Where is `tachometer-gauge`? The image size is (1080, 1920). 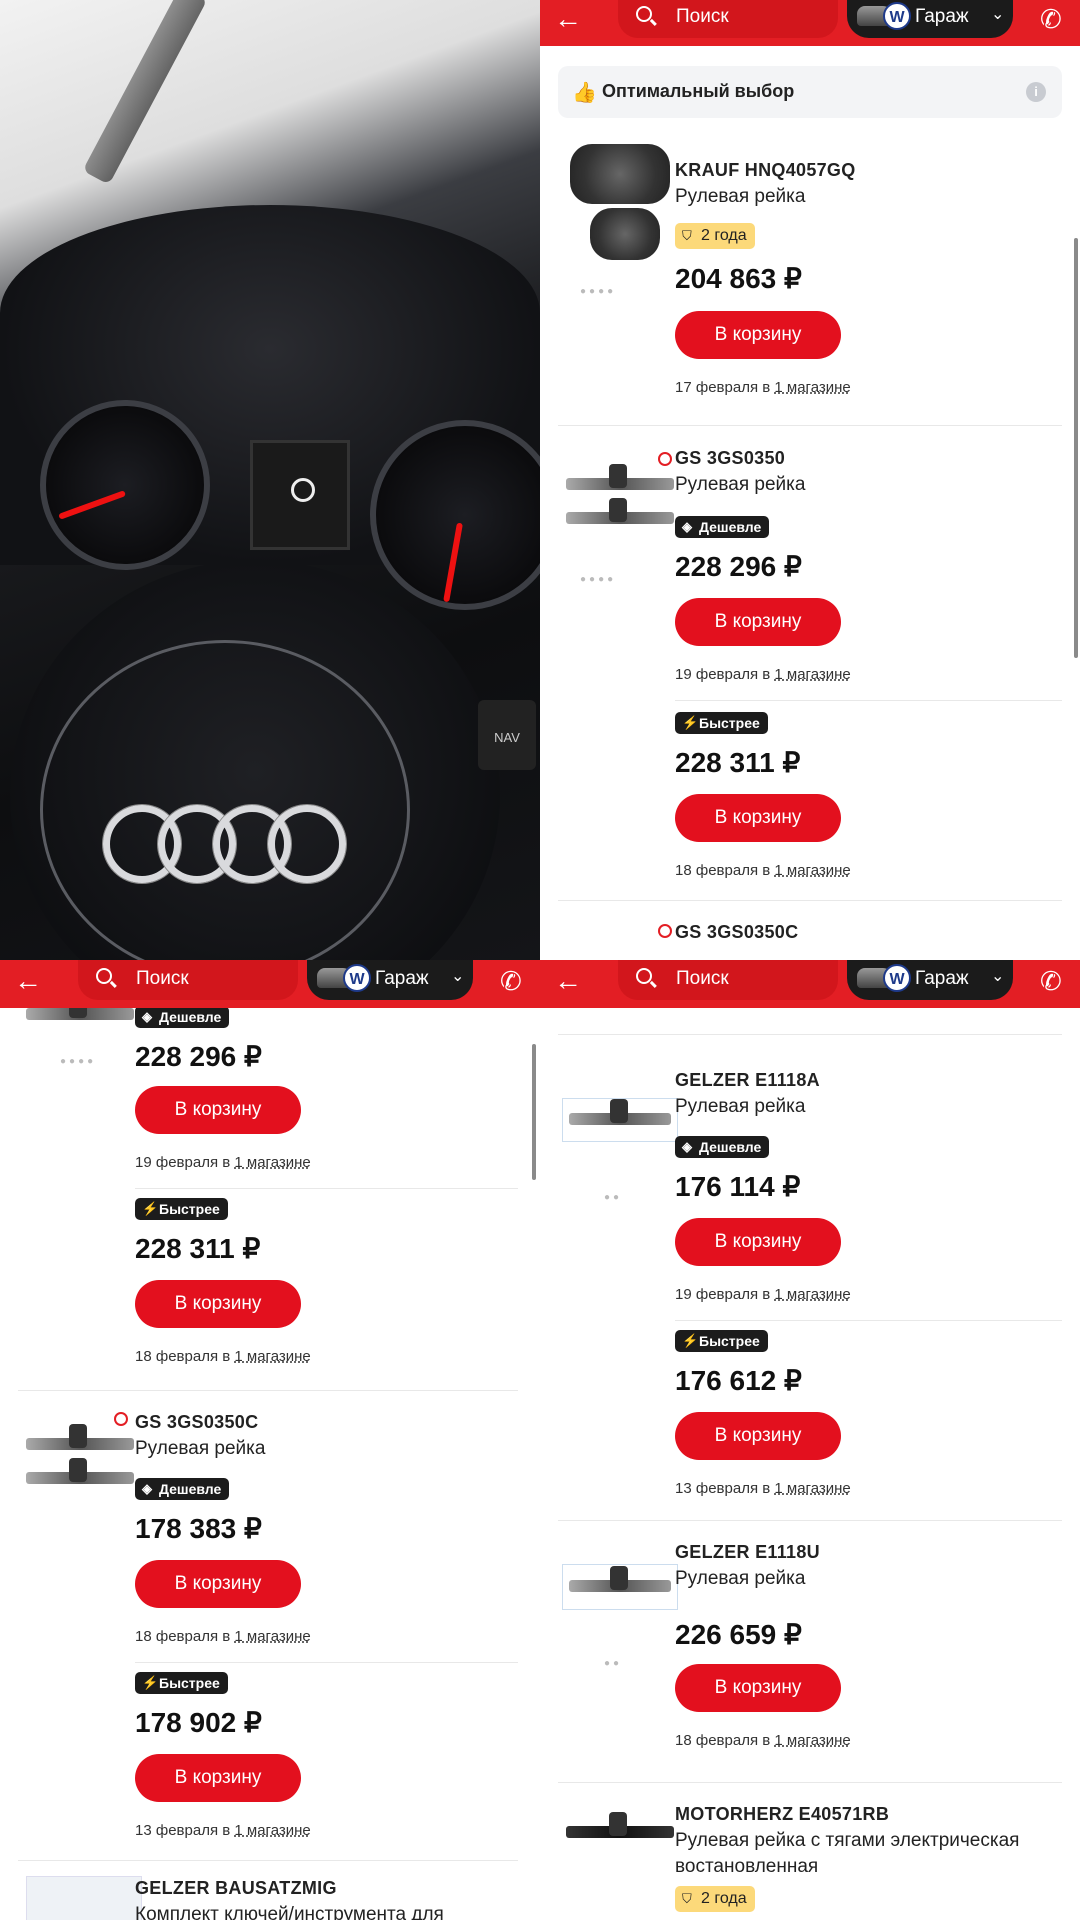
tachometer-gauge is located at coordinates (125, 485).